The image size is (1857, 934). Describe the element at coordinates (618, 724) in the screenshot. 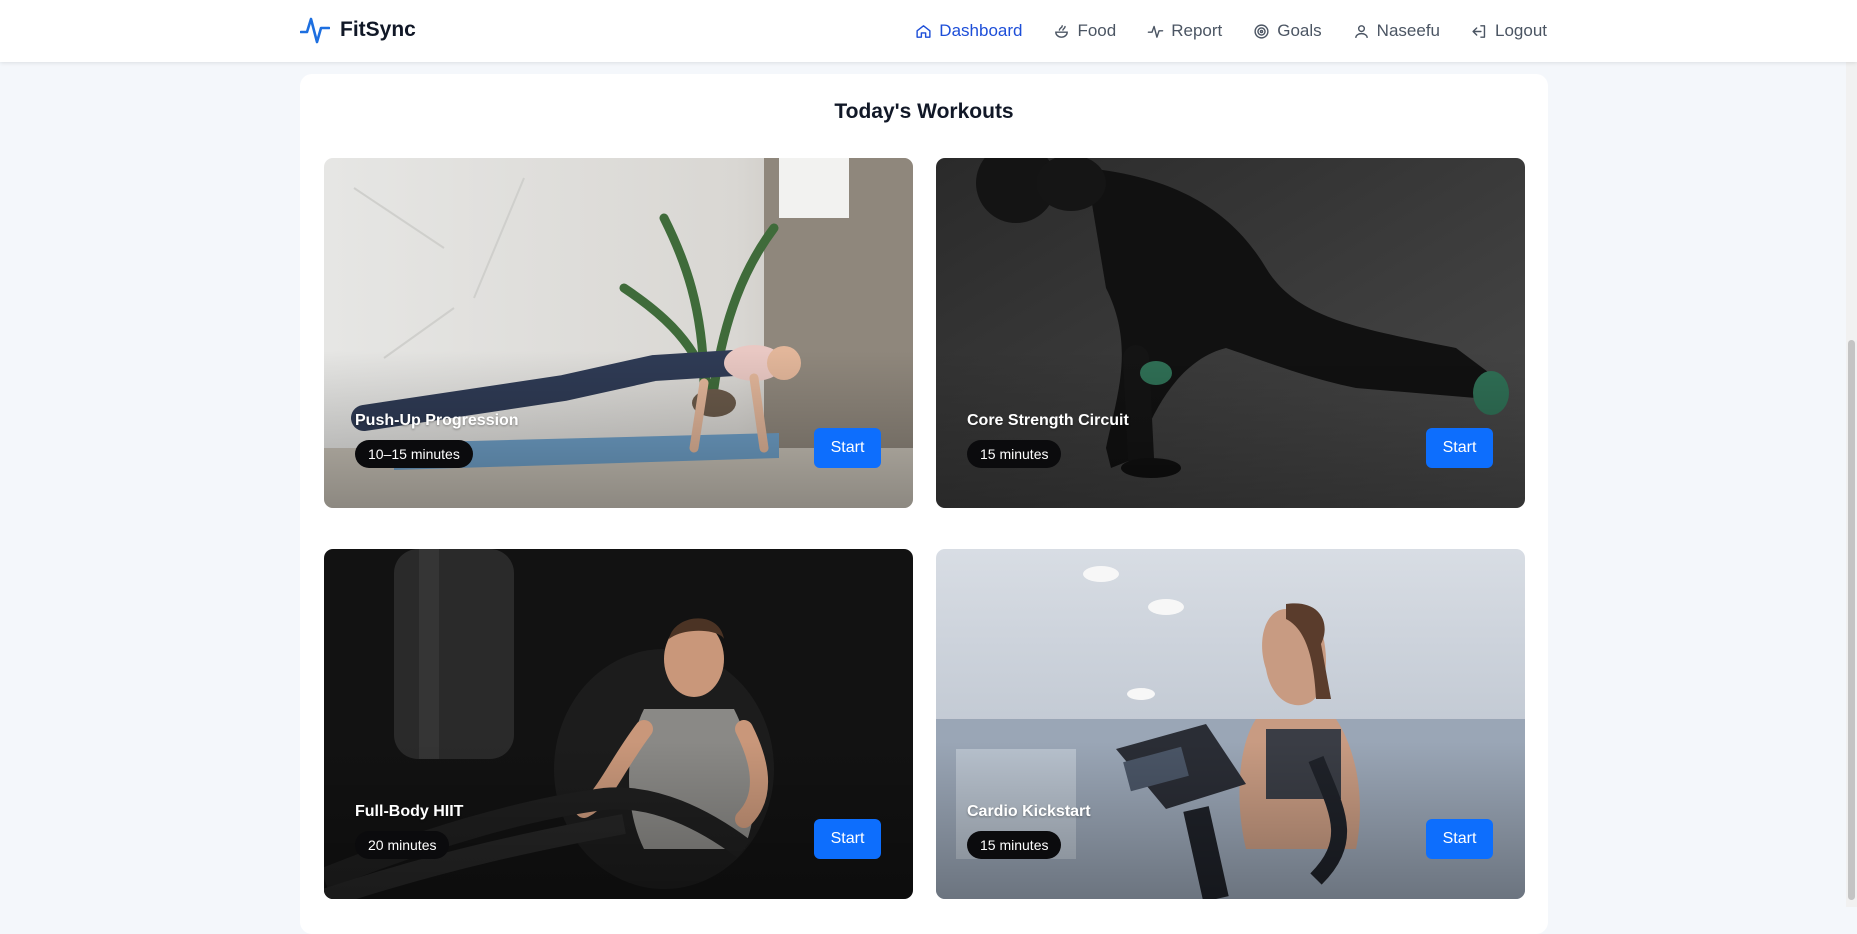

I see `workout-card: Full-Body HIIT 20 minutes Start` at that location.